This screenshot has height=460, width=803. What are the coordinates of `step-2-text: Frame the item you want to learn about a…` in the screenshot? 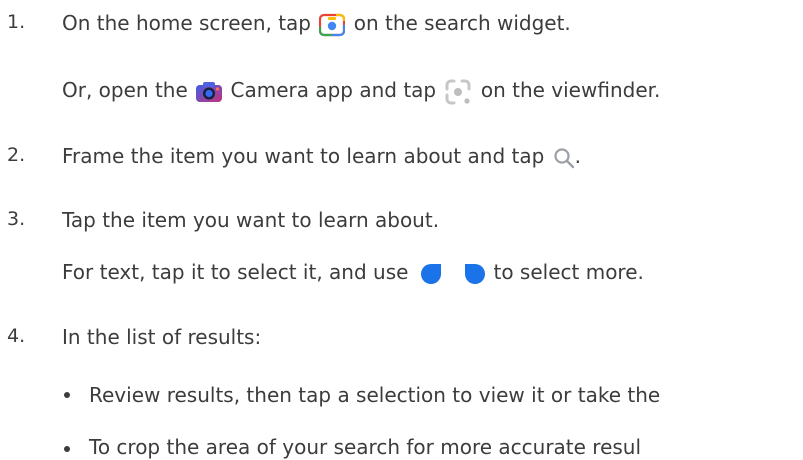 It's located at (321, 156).